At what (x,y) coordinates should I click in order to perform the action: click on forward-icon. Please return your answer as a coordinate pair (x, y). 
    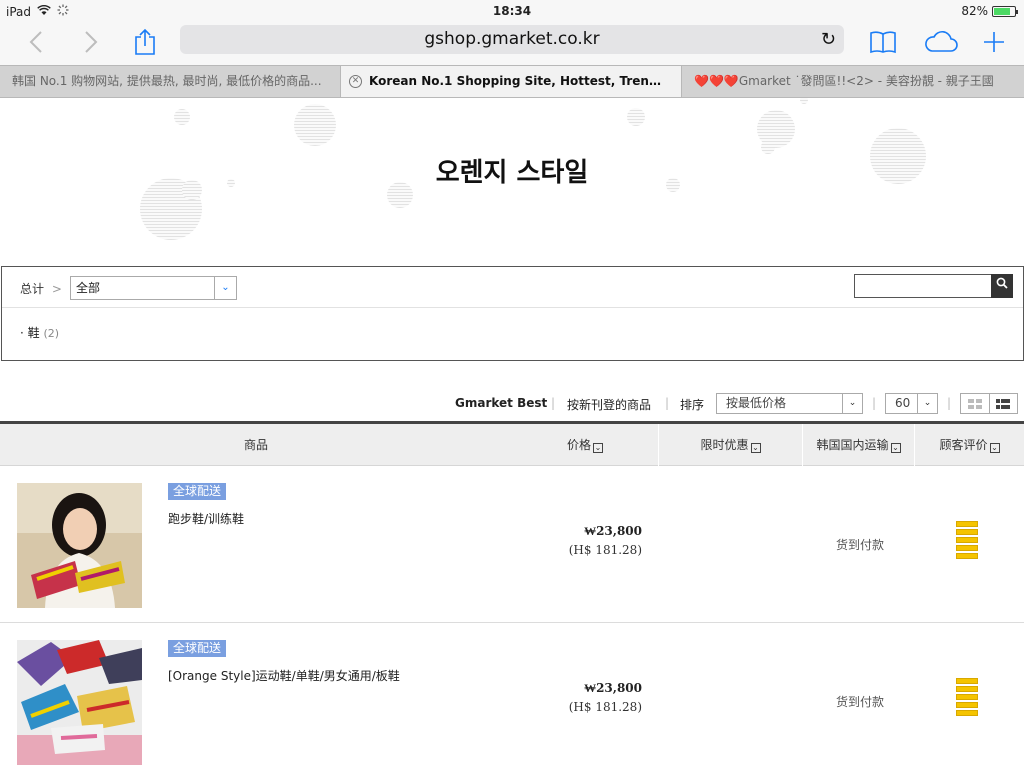
    Looking at the image, I should click on (91, 42).